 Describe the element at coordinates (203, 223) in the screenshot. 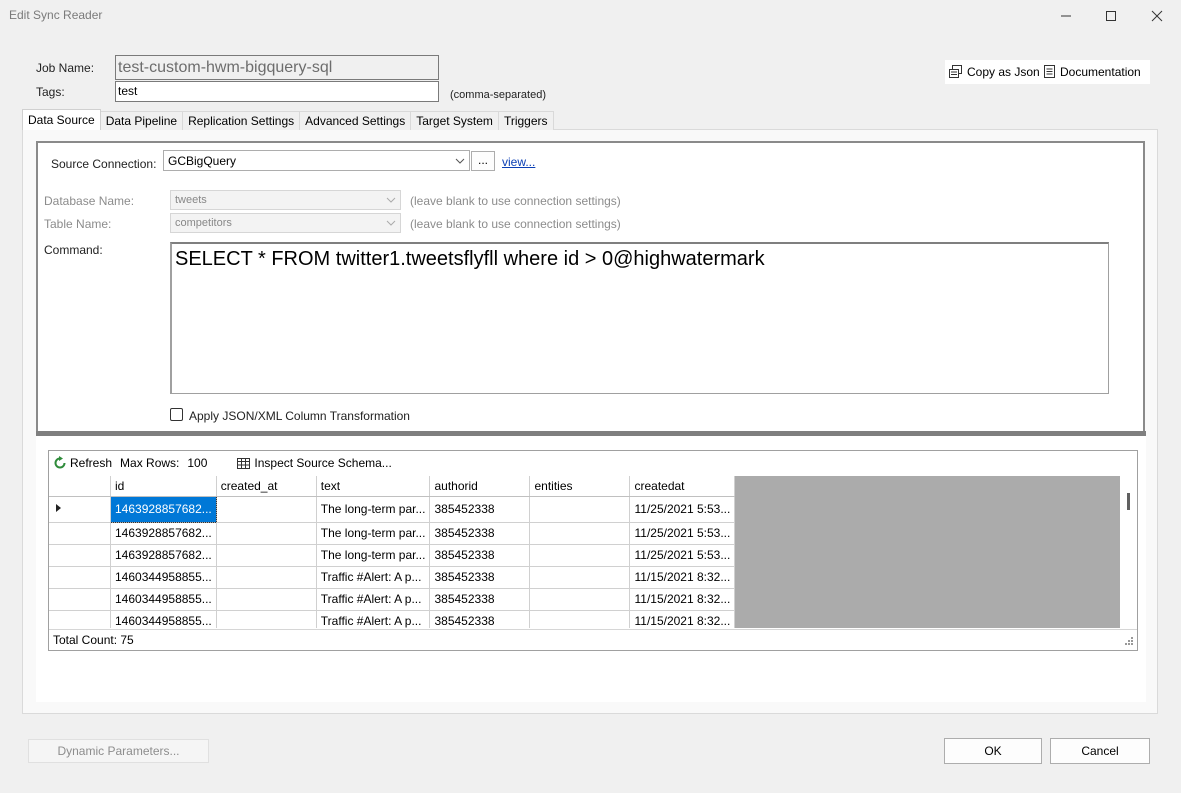

I see `table-name-value: competitors` at that location.